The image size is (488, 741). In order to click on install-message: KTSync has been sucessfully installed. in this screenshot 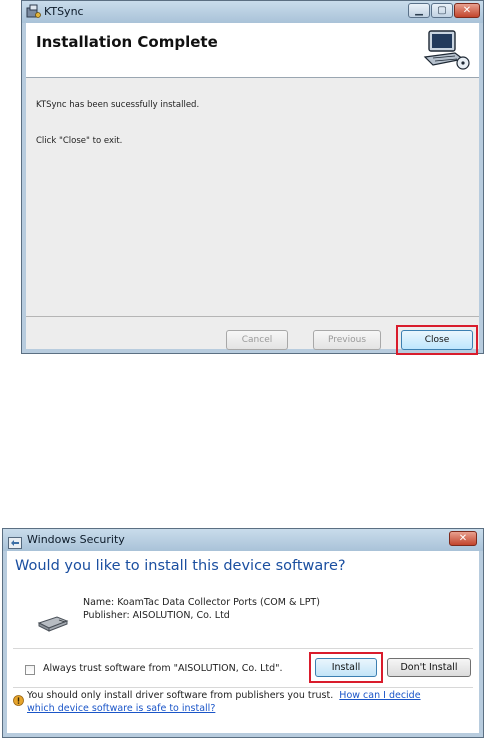, I will do `click(118, 105)`.